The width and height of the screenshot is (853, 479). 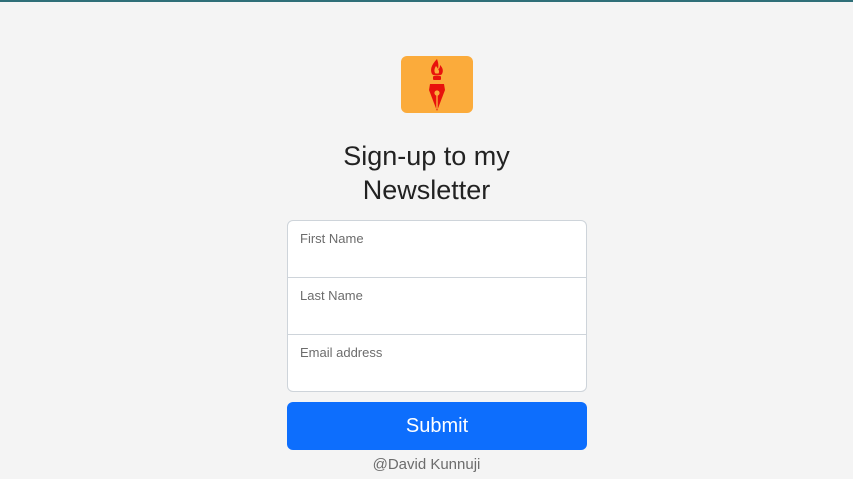 What do you see at coordinates (341, 352) in the screenshot?
I see `email-label: Email address` at bounding box center [341, 352].